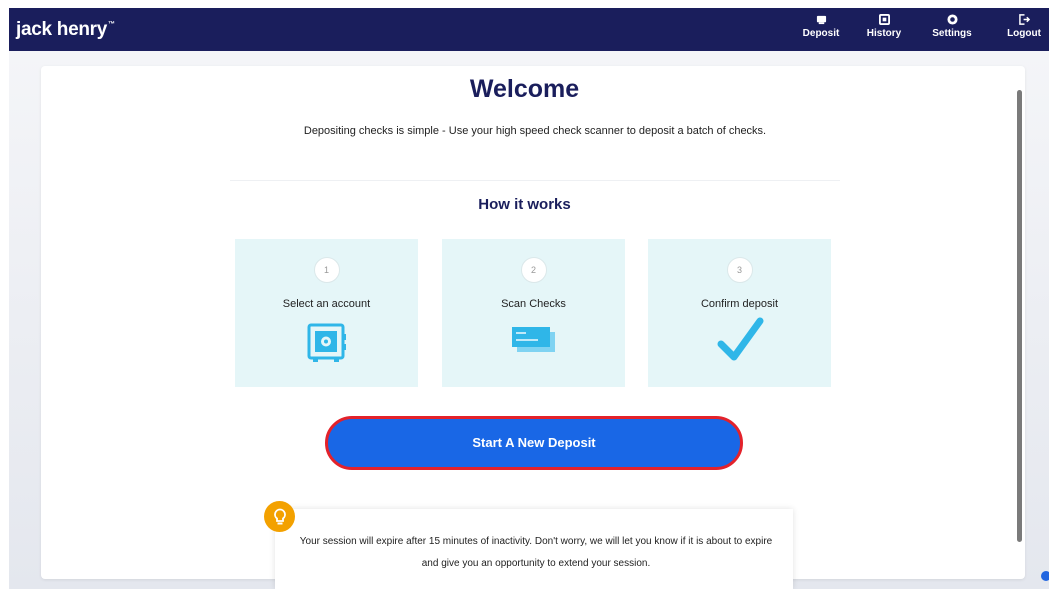 This screenshot has width=1049, height=589. Describe the element at coordinates (1024, 19) in the screenshot. I see `logout-icon` at that location.